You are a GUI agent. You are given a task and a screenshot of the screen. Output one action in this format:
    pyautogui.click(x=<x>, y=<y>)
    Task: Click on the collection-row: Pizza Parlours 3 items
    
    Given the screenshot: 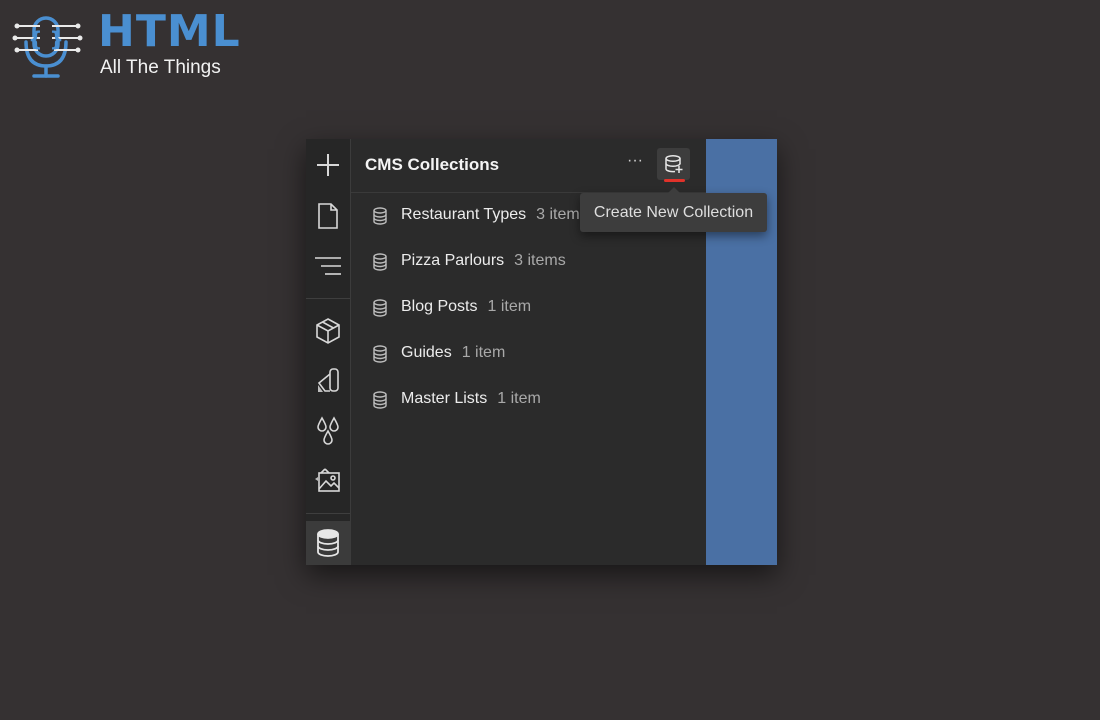 What is the action you would take?
    pyautogui.click(x=528, y=261)
    